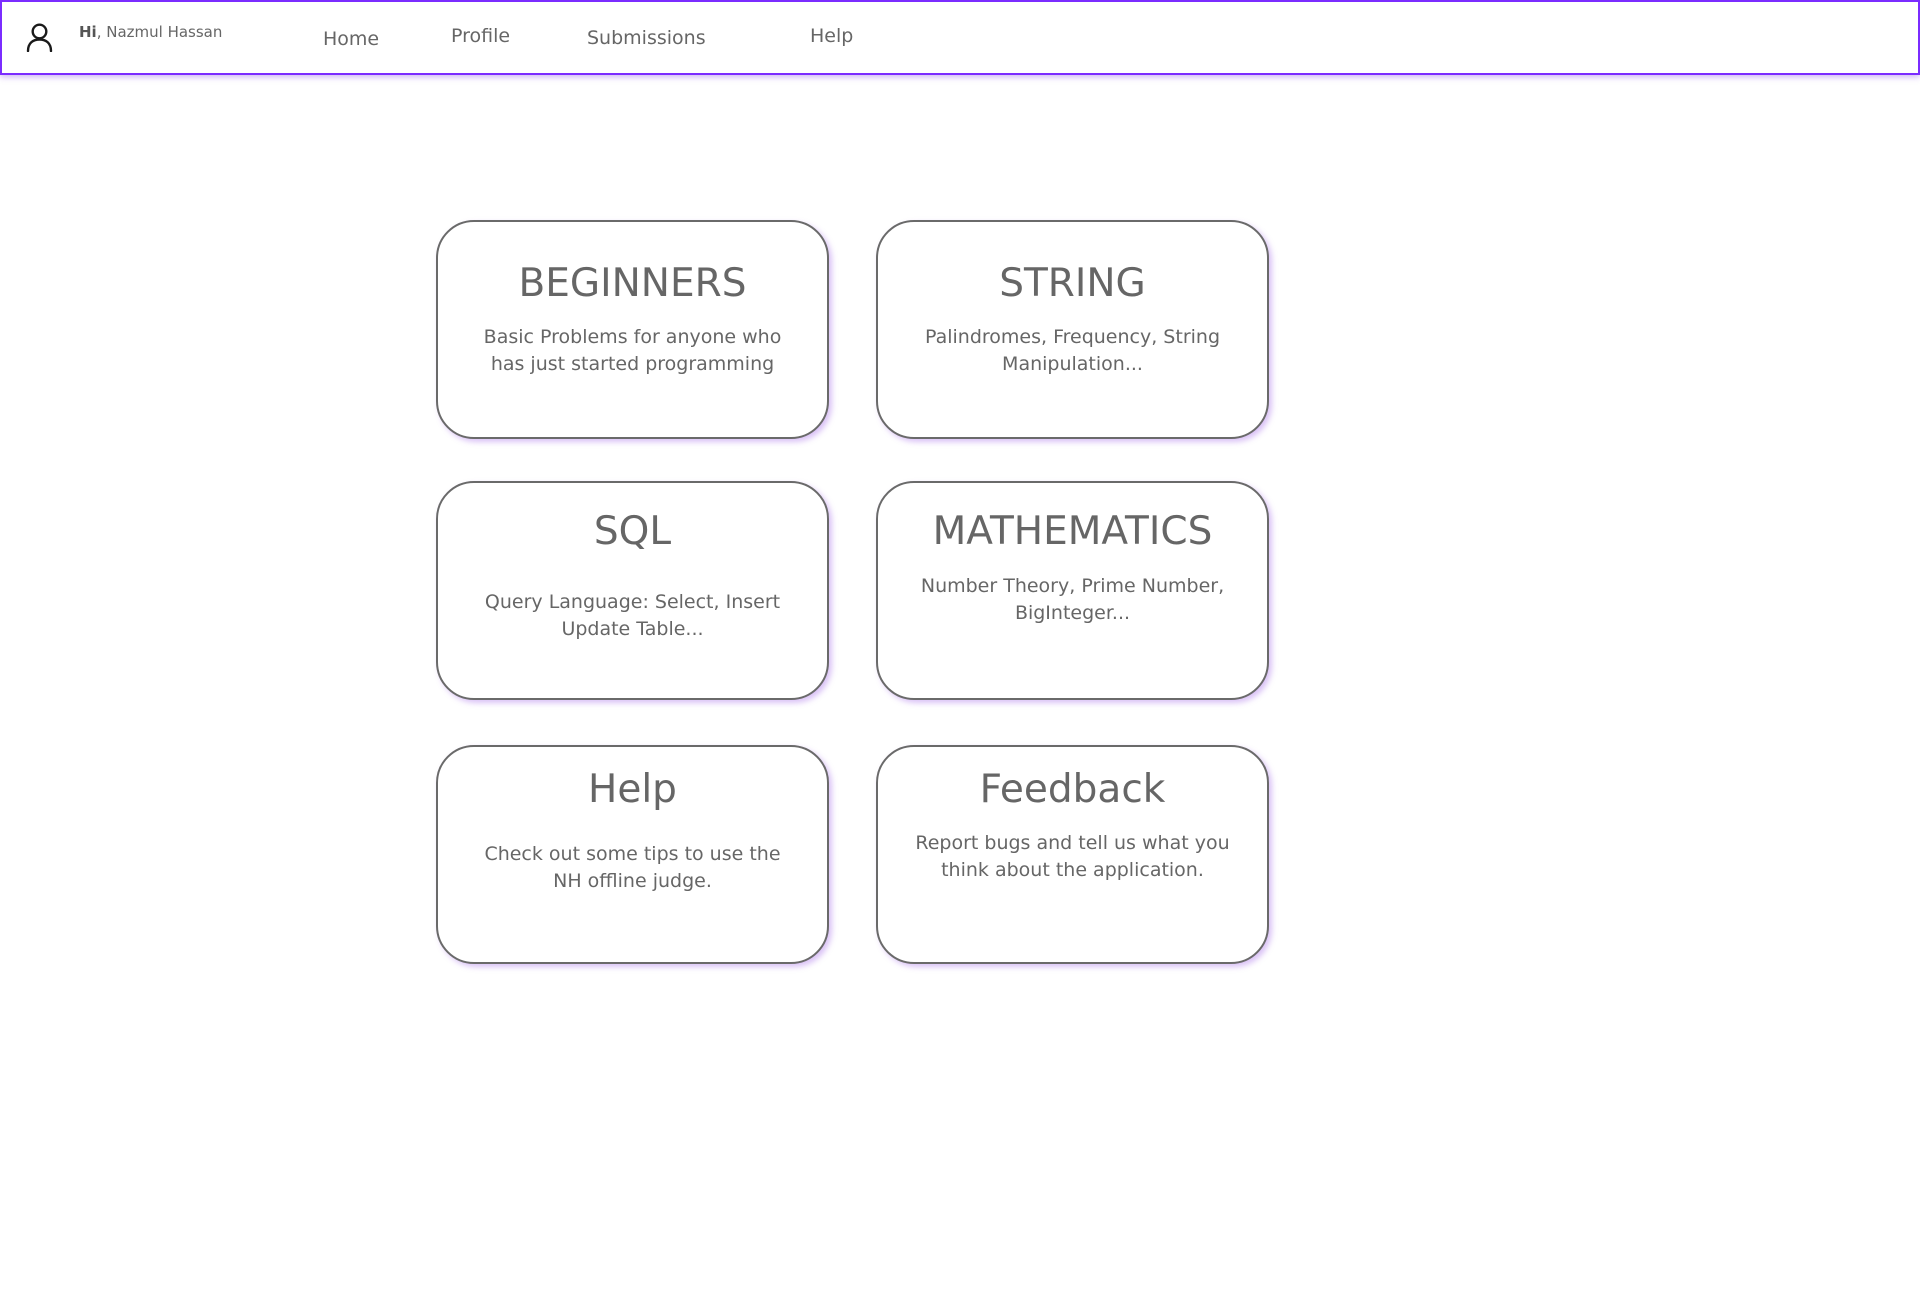  I want to click on card-title: SQL, so click(632, 531).